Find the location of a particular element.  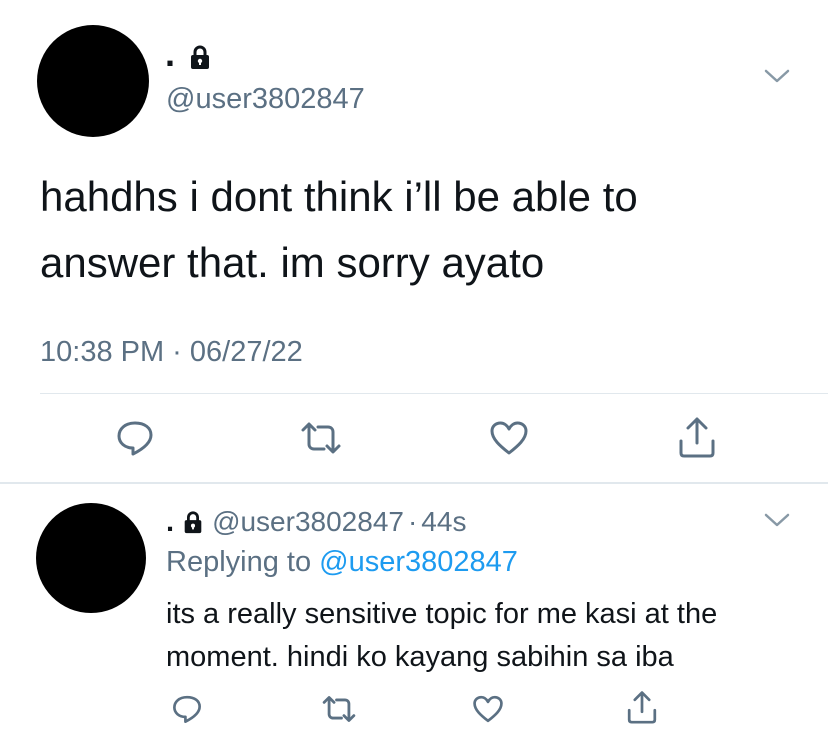

tweet-text-line-2: moment. hindi ko kayang sabihin sa iba is located at coordinates (420, 657).